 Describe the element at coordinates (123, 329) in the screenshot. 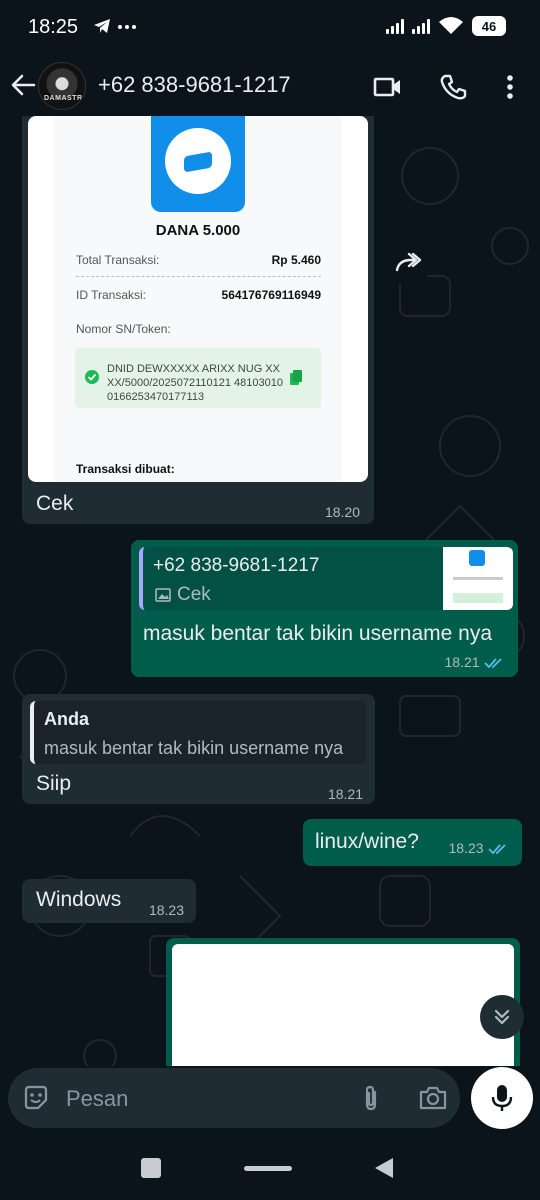

I see `receipt-sn-label: Nomor SN/Token:` at that location.